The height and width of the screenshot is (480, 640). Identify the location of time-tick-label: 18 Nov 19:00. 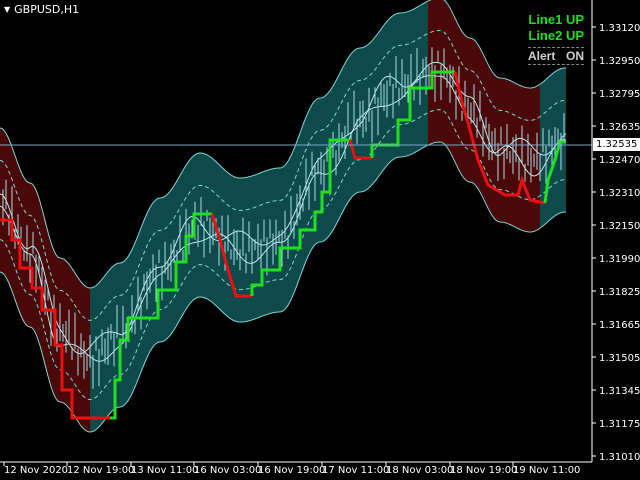
(483, 470).